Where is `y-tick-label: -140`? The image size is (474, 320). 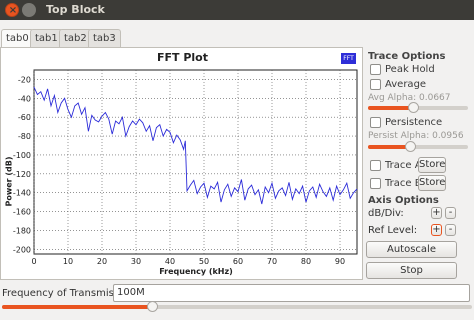 y-tick-label: -140 is located at coordinates (22, 193).